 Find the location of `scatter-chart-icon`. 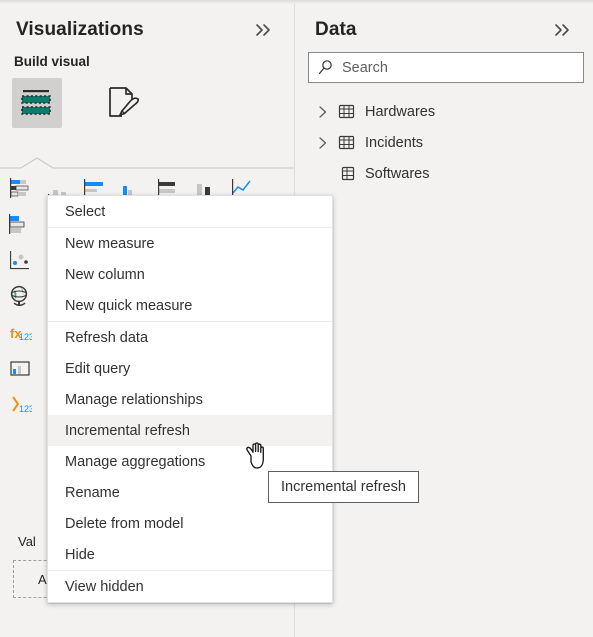

scatter-chart-icon is located at coordinates (20, 260).